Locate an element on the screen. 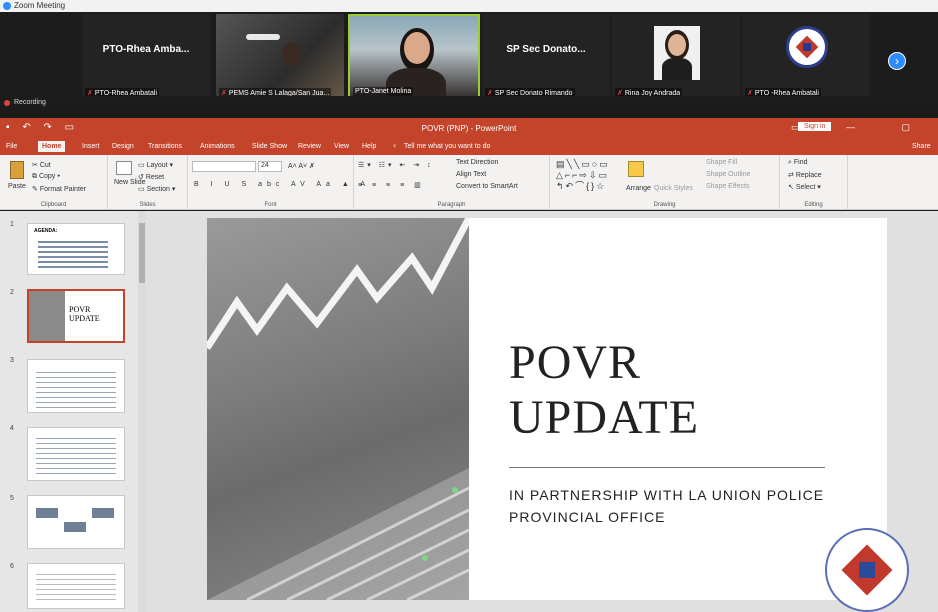 The width and height of the screenshot is (938, 612). recording-indicator: Recording is located at coordinates (469, 103).